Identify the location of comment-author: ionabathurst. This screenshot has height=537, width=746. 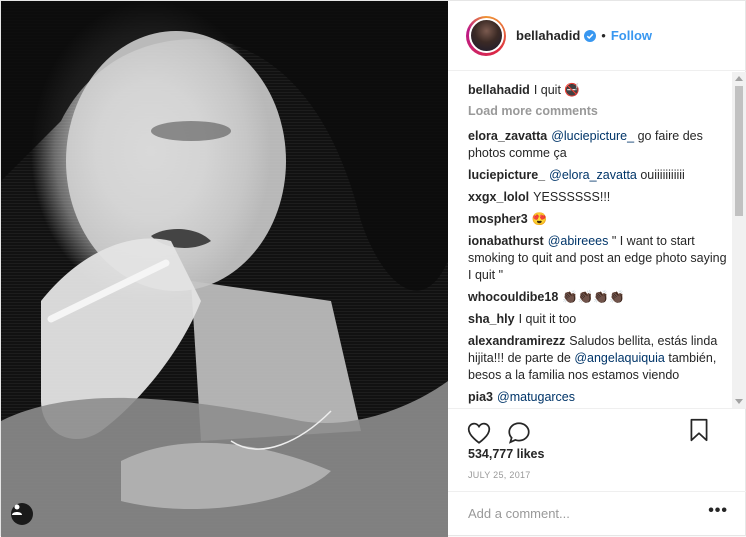
(506, 241).